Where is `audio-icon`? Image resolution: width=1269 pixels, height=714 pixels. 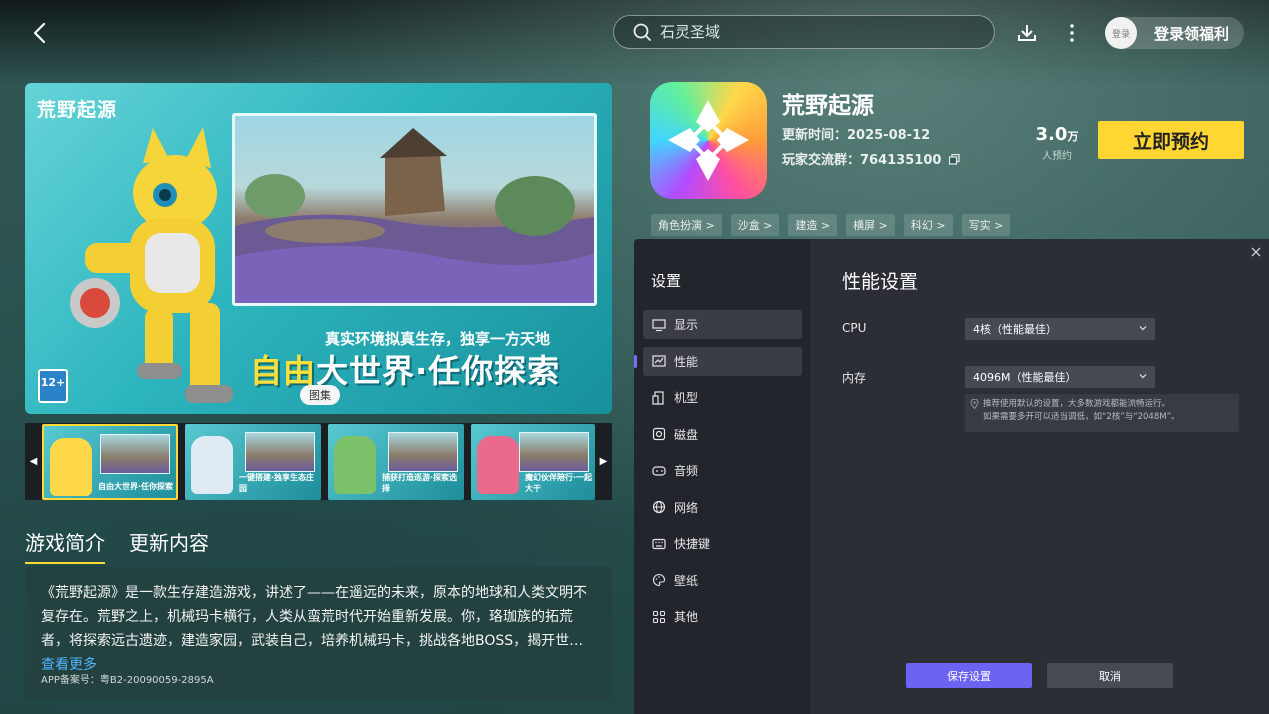 audio-icon is located at coordinates (659, 470).